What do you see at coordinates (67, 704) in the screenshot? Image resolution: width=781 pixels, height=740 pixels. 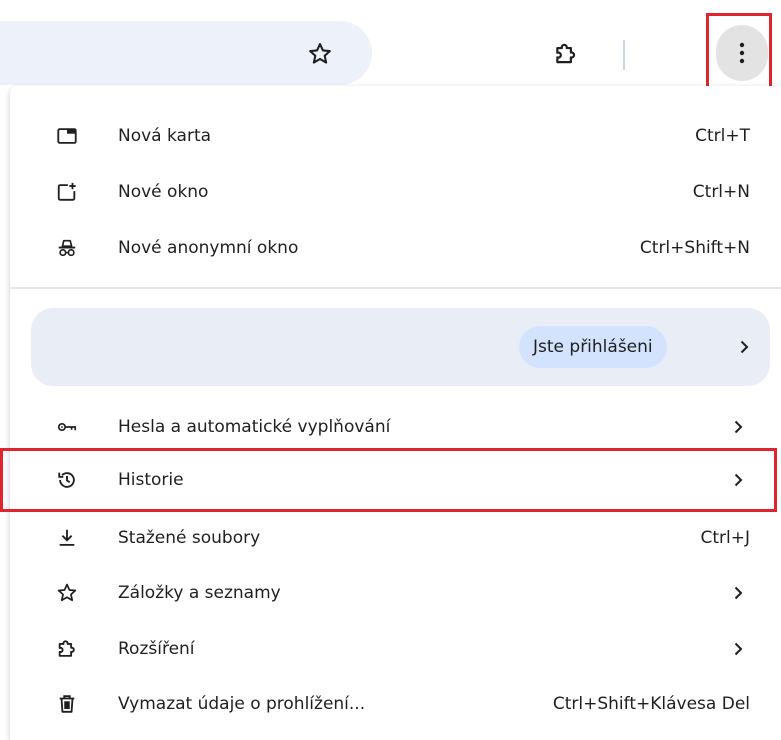 I see `trash-icon` at bounding box center [67, 704].